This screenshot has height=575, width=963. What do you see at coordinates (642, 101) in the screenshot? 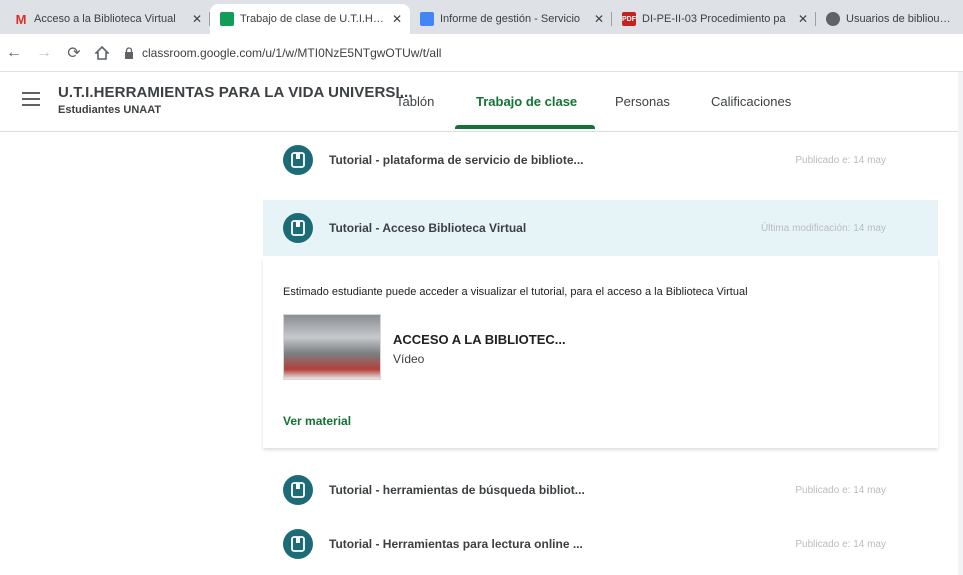
I see `tab-people: Personas` at bounding box center [642, 101].